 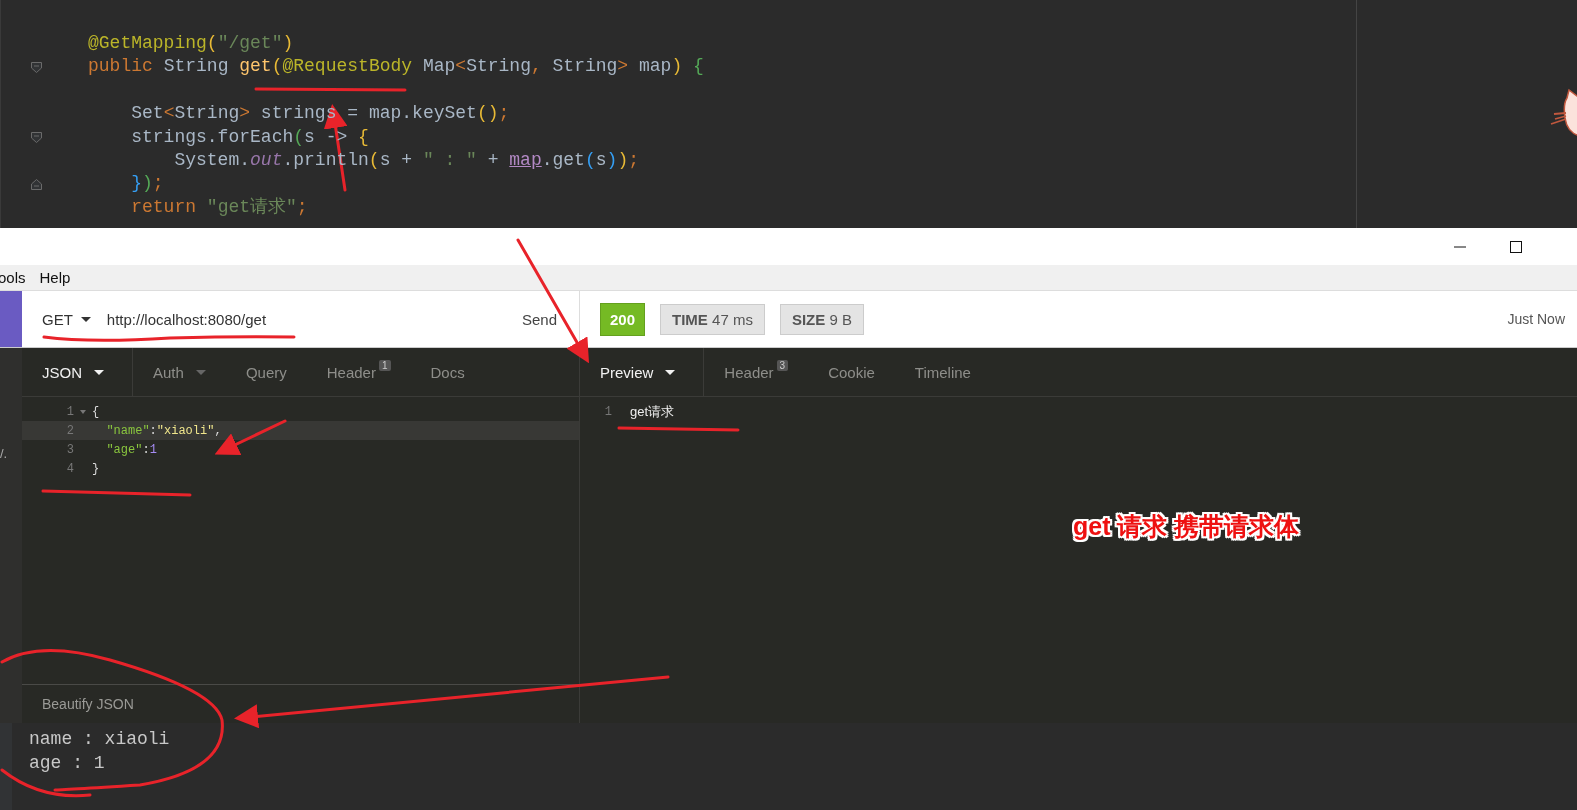 What do you see at coordinates (821, 319) in the screenshot?
I see `size-badge: SIZE 9 B` at bounding box center [821, 319].